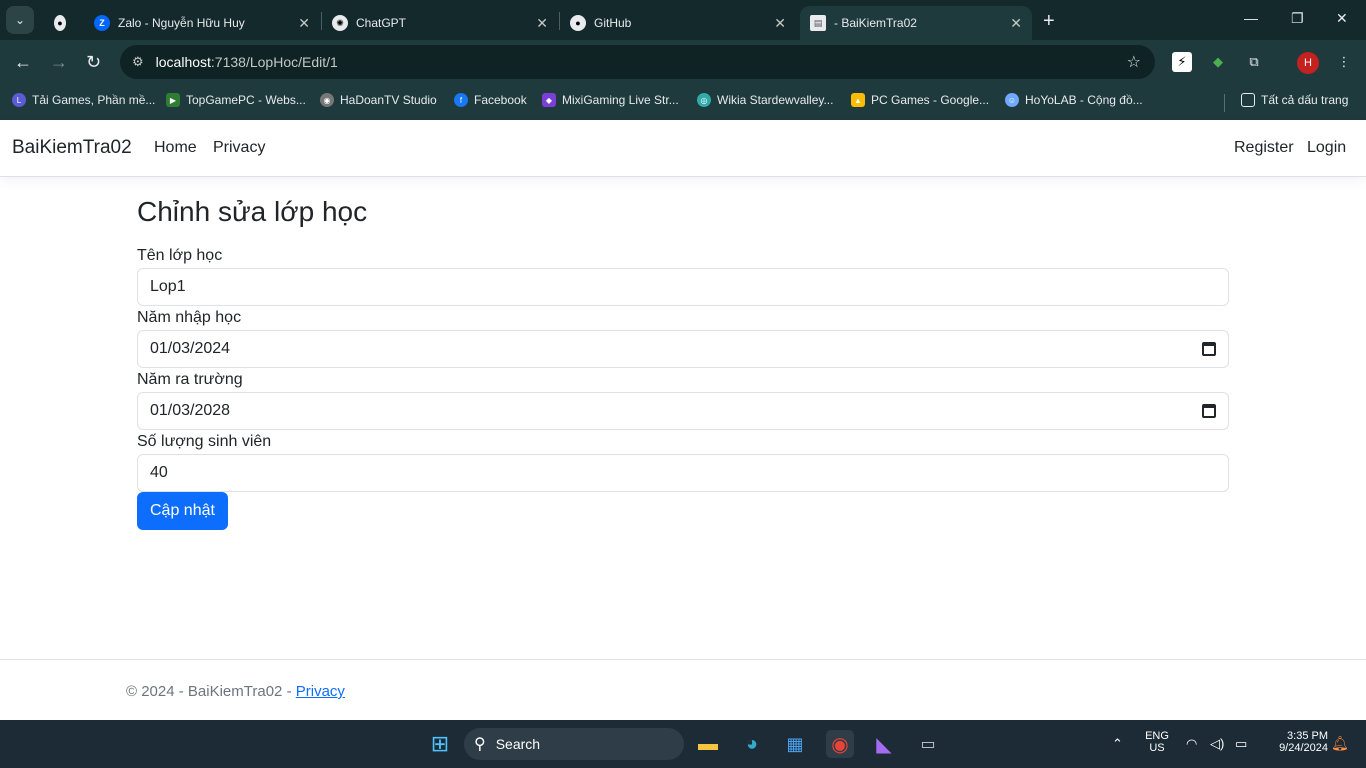 The height and width of the screenshot is (768, 1366). I want to click on nam-ra-value: 01/03/2028, so click(190, 410).